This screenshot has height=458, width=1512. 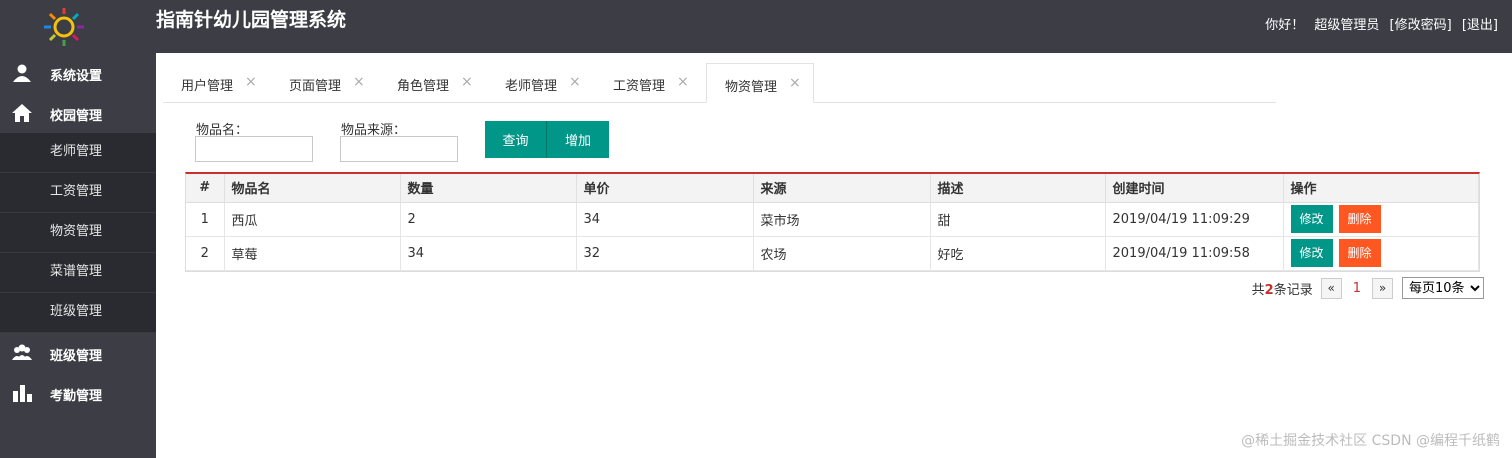 I want to click on prev-page-button: «, so click(x=1331, y=288).